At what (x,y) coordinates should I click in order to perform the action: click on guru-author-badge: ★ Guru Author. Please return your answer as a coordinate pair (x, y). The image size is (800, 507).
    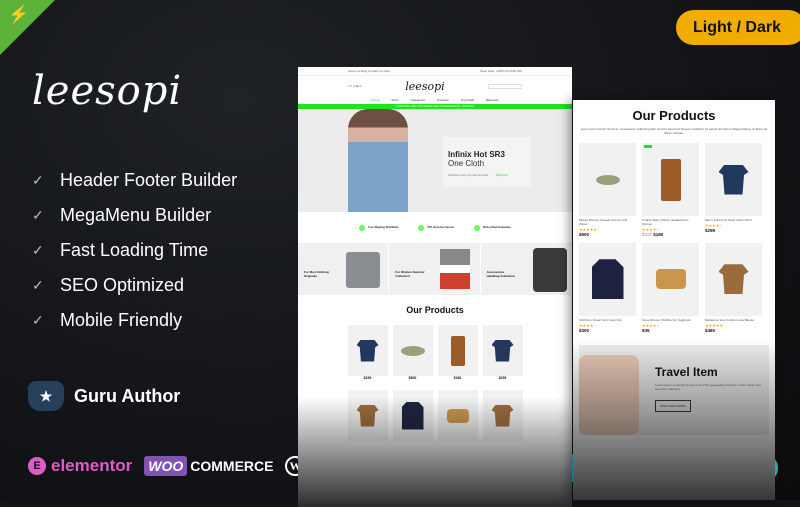
    Looking at the image, I should click on (104, 396).